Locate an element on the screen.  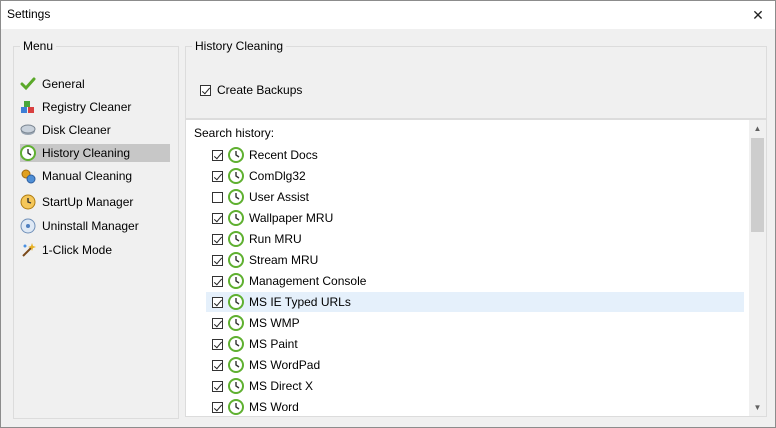
menu-item-label: 1-Click Mode is located at coordinates (77, 250).